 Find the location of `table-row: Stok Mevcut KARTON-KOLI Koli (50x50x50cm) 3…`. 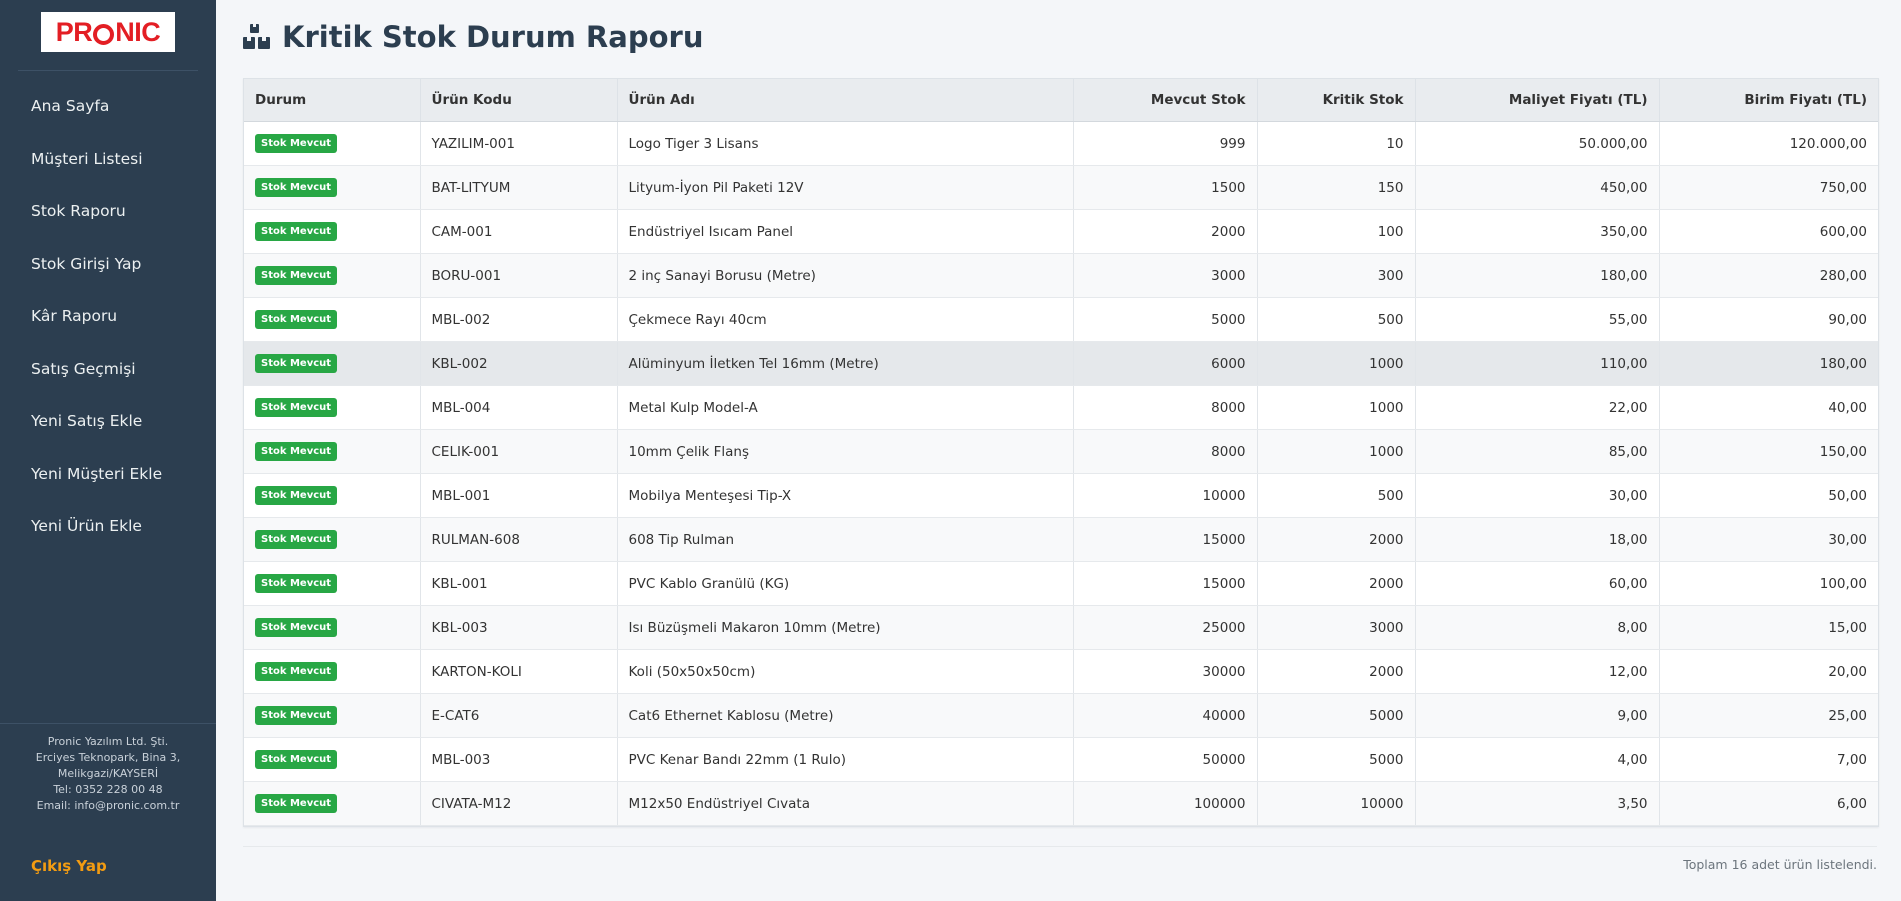

table-row: Stok Mevcut KARTON-KOLI Koli (50x50x50cm) 3… is located at coordinates (1061, 671).